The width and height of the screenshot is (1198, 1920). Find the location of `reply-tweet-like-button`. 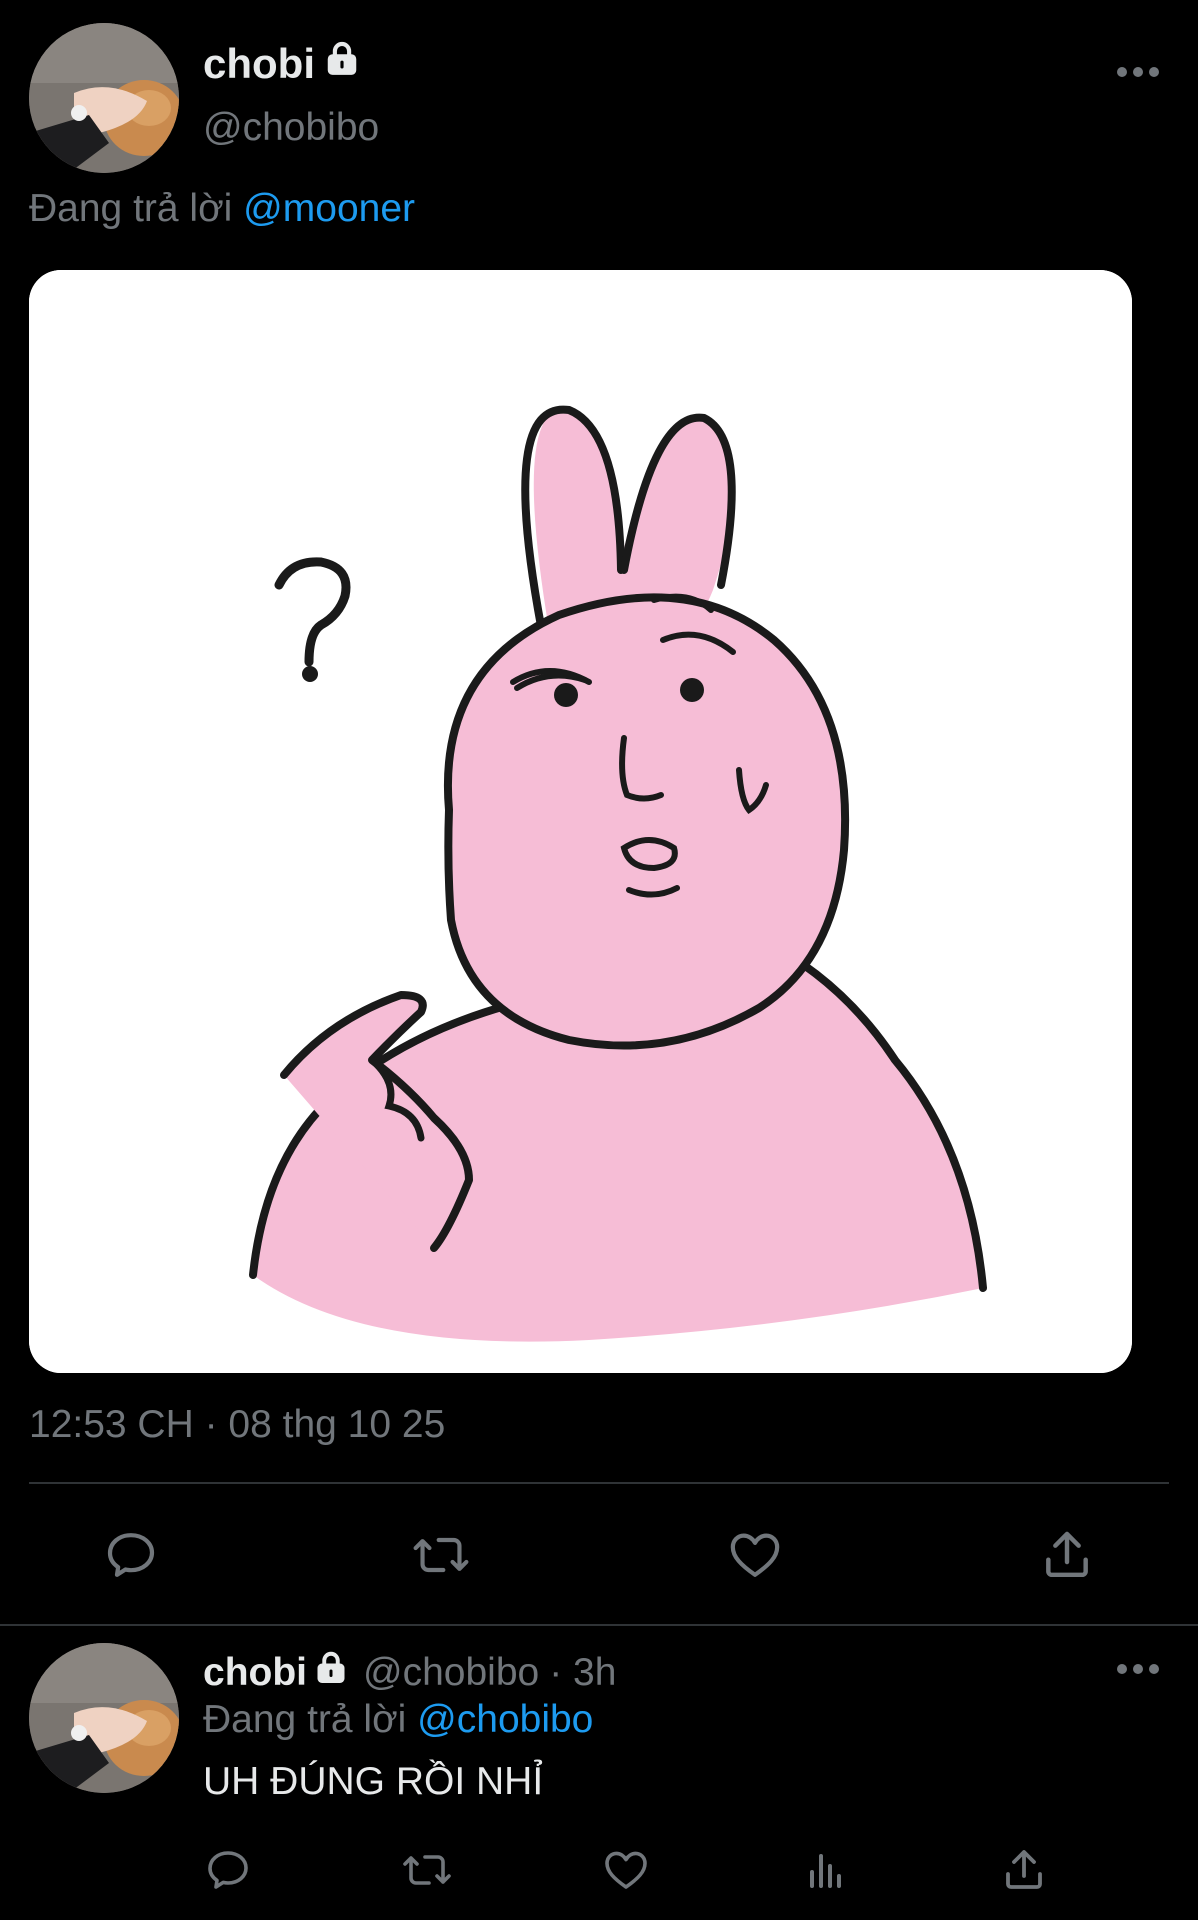

reply-tweet-like-button is located at coordinates (626, 1872).